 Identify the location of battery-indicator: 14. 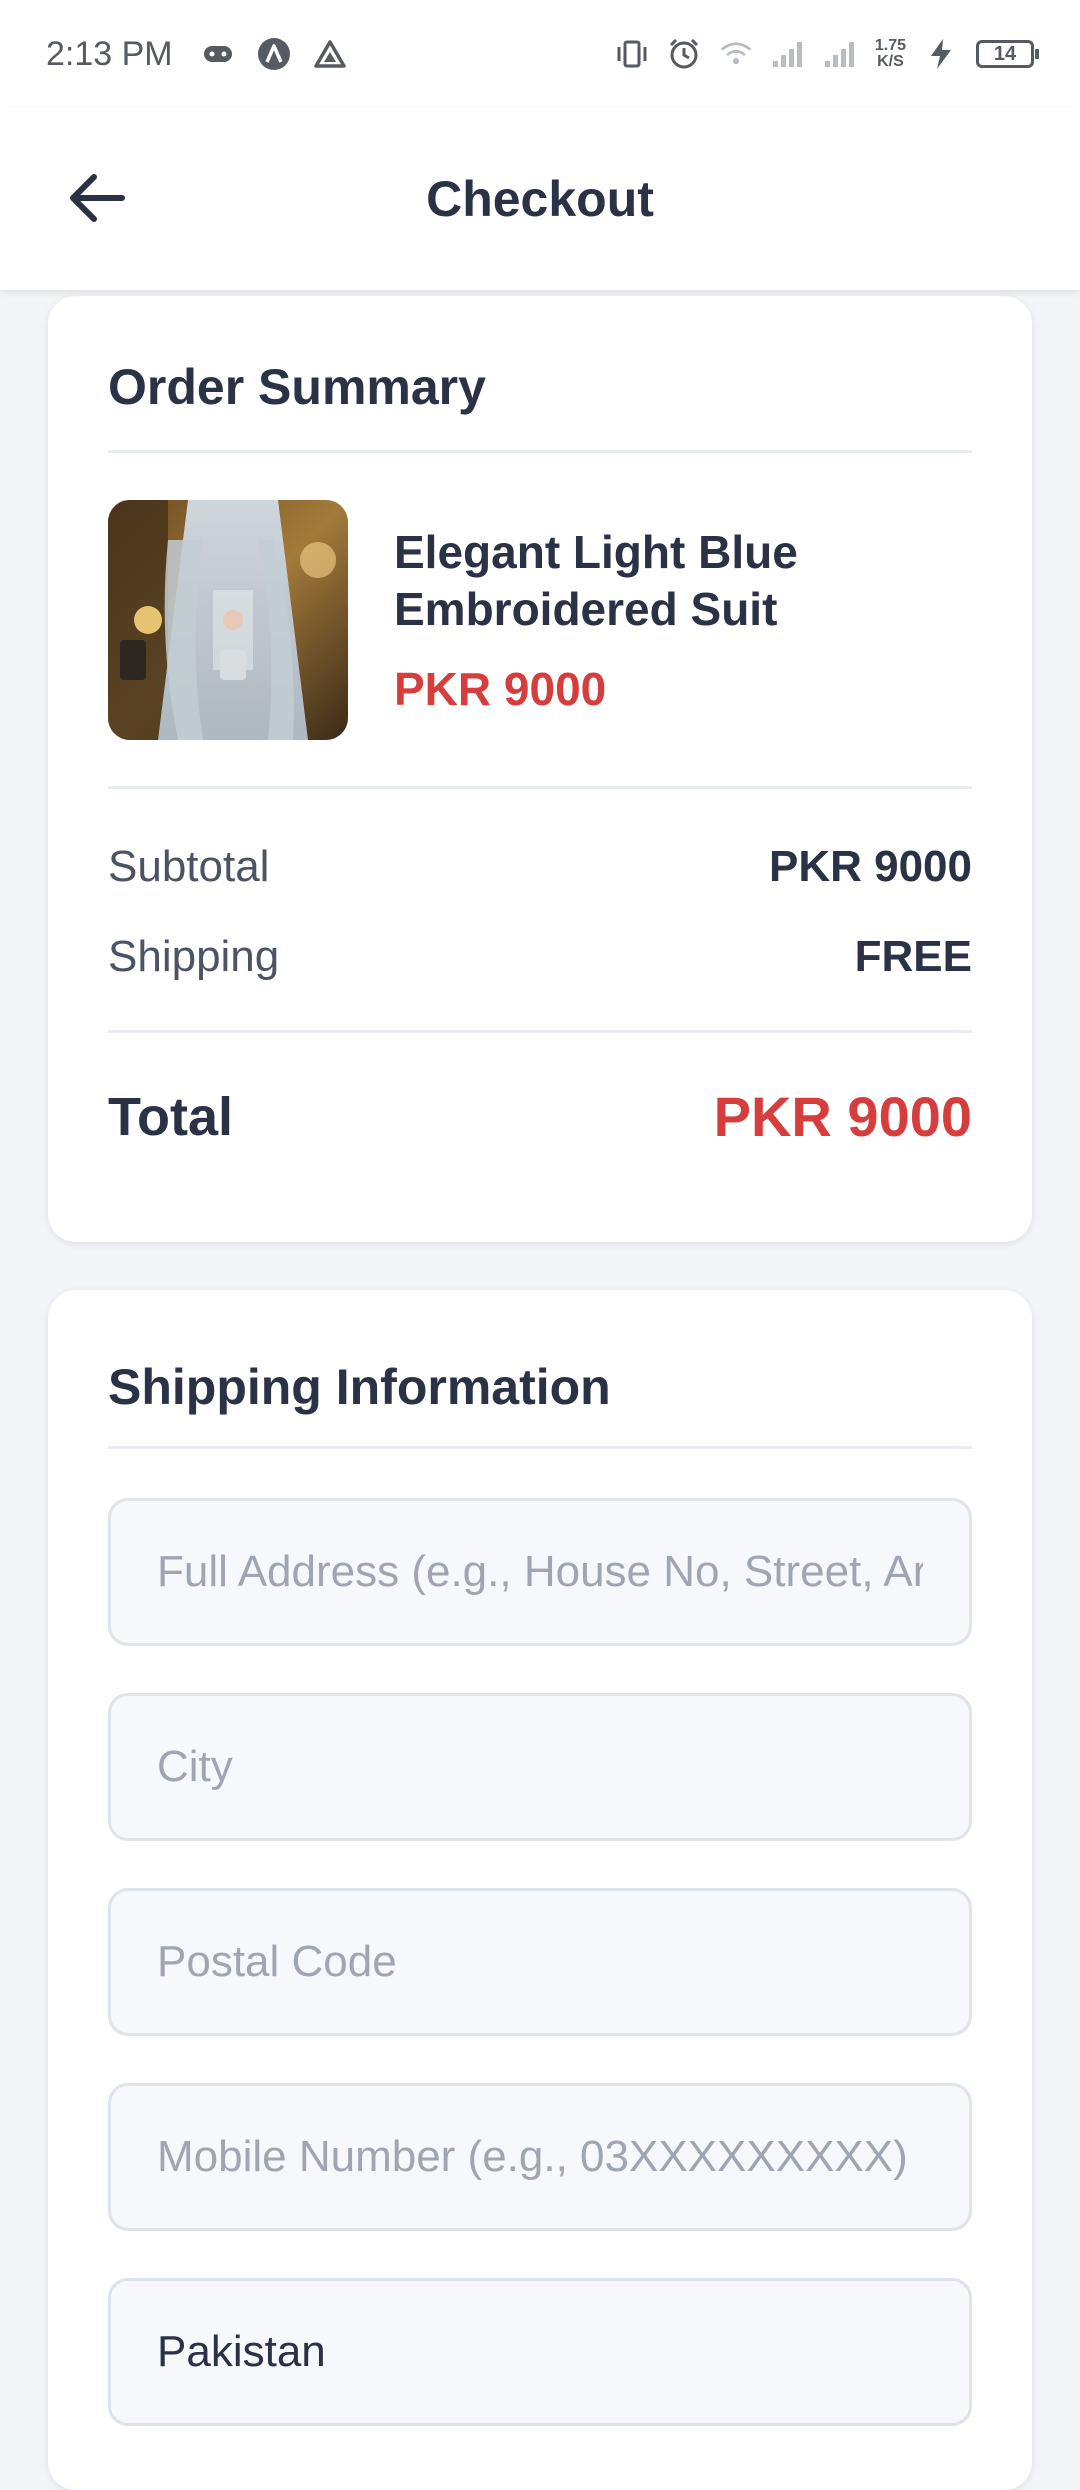
(1007, 54).